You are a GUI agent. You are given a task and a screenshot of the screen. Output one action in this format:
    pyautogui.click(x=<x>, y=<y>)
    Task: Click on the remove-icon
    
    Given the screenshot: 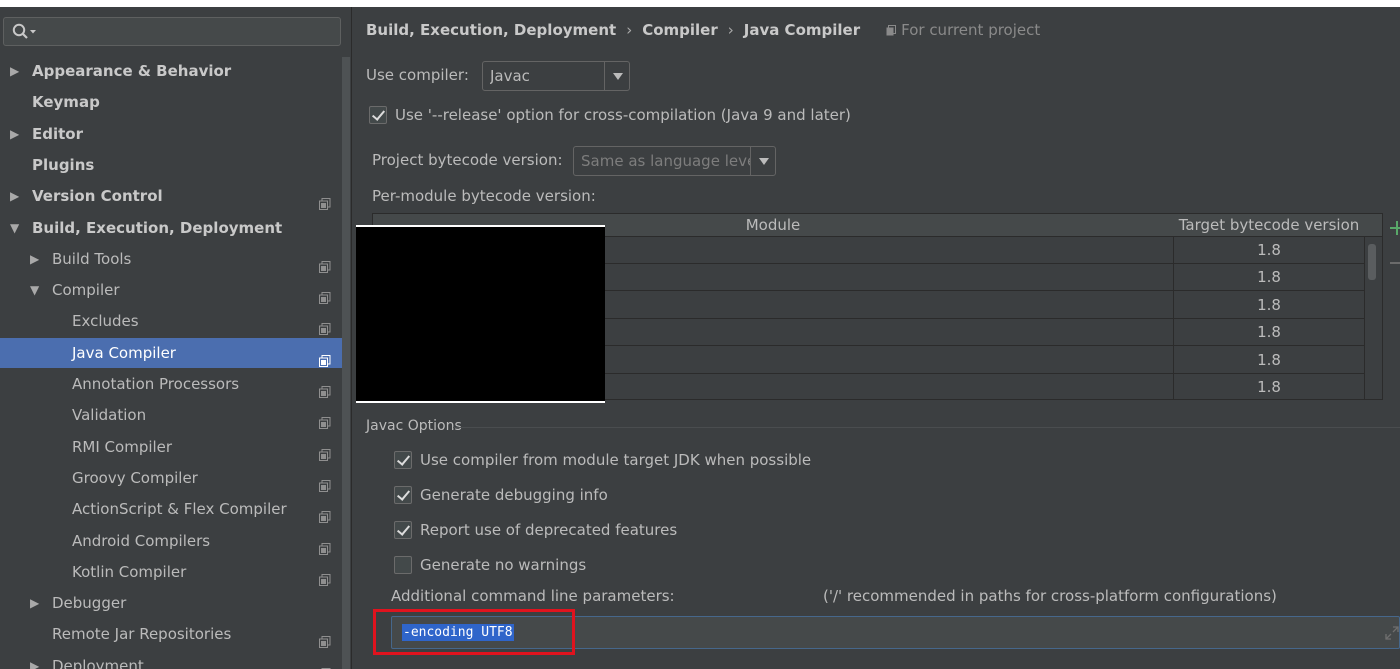 What is the action you would take?
    pyautogui.click(x=1395, y=263)
    